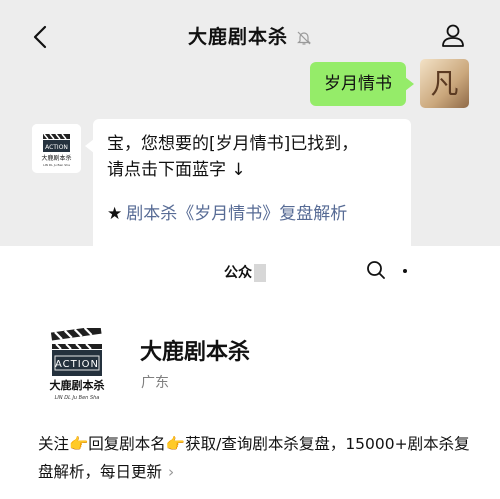  Describe the element at coordinates (304, 38) in the screenshot. I see `bell-off-icon` at that location.